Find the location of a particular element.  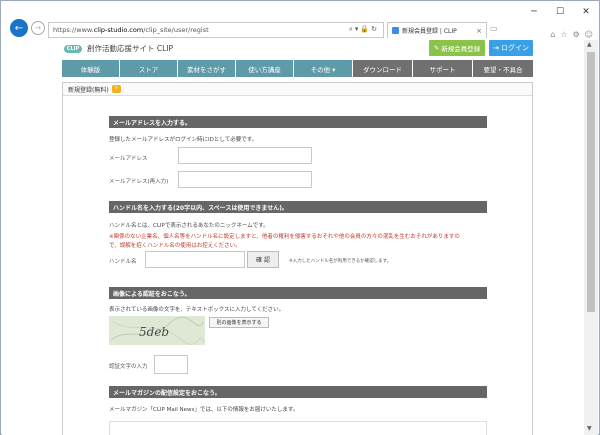

forward-button: → is located at coordinates (38, 28).